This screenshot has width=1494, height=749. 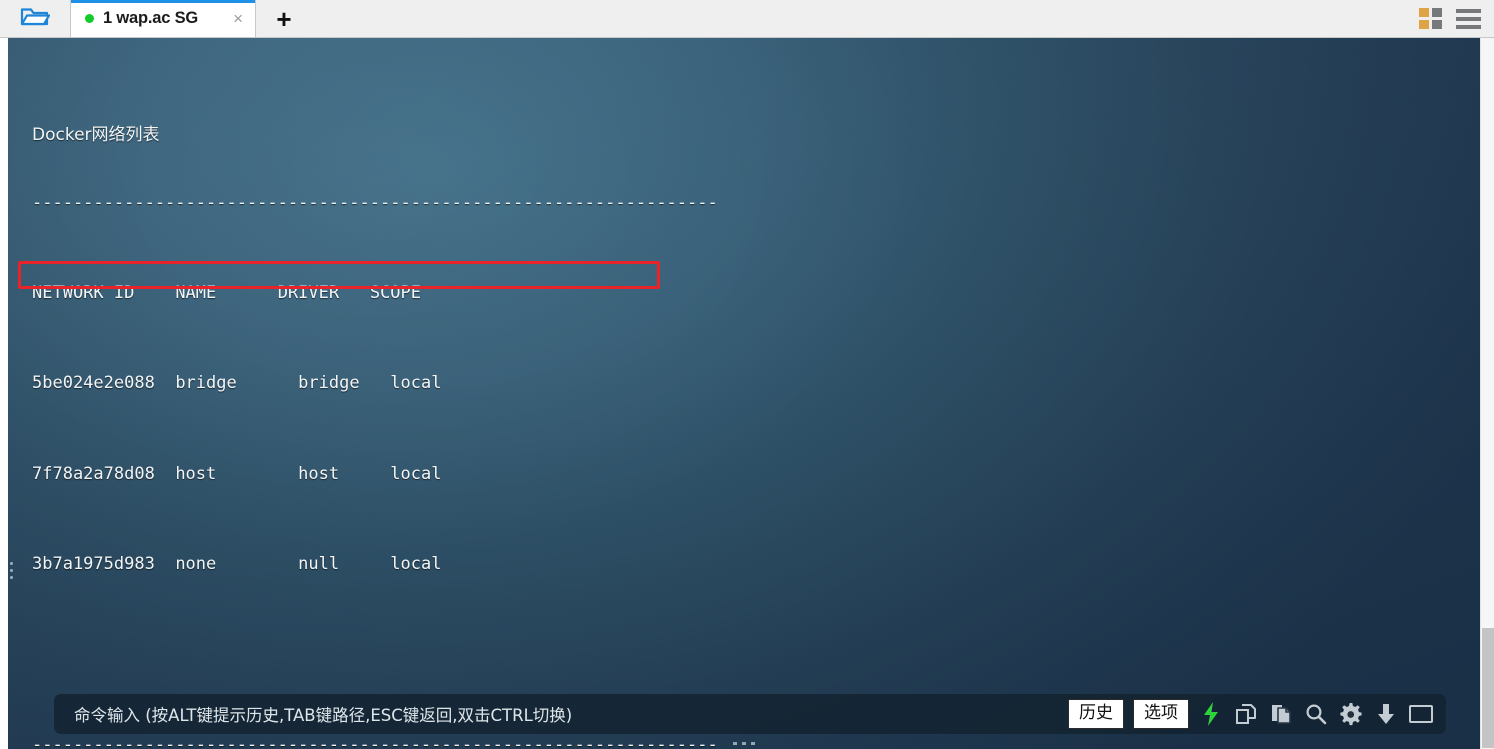 I want to click on network-id: 7f78a2a78d08, so click(x=93, y=473).